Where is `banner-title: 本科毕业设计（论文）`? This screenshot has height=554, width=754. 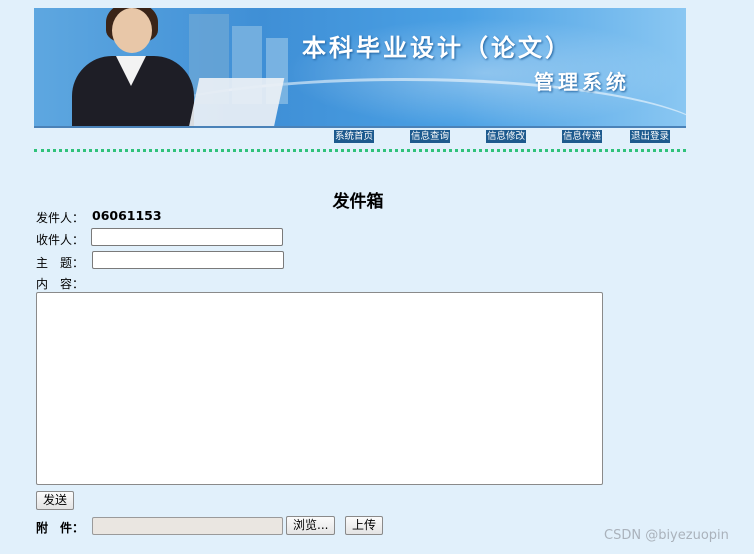
banner-title: 本科毕业设计（论文） is located at coordinates (437, 47).